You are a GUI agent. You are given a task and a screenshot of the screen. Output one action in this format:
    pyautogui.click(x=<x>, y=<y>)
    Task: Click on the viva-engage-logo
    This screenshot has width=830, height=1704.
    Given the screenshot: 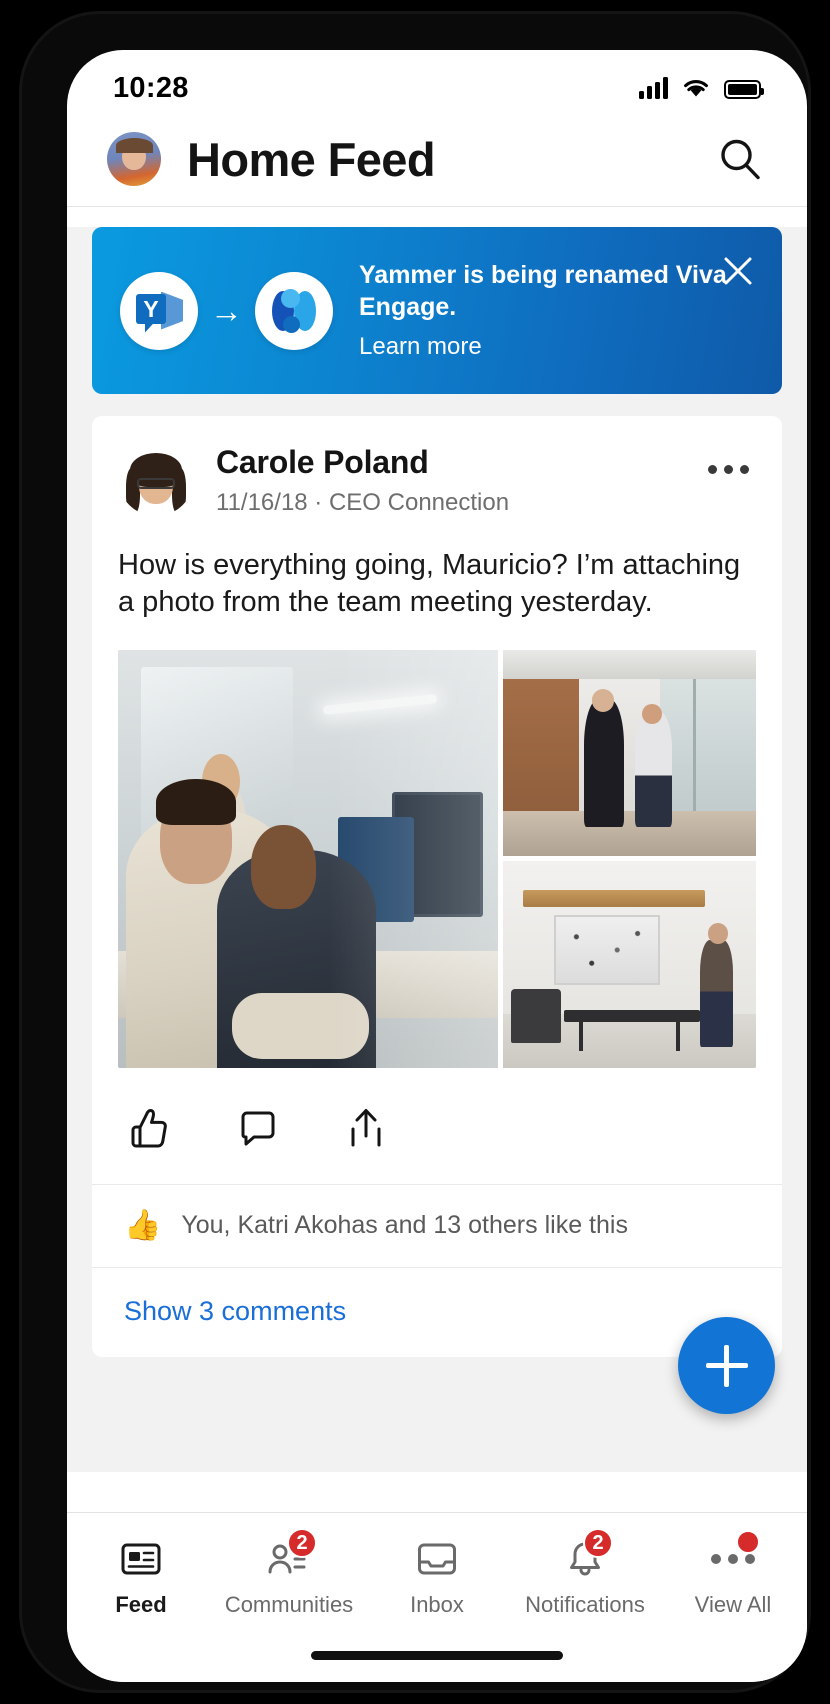 What is the action you would take?
    pyautogui.click(x=294, y=310)
    